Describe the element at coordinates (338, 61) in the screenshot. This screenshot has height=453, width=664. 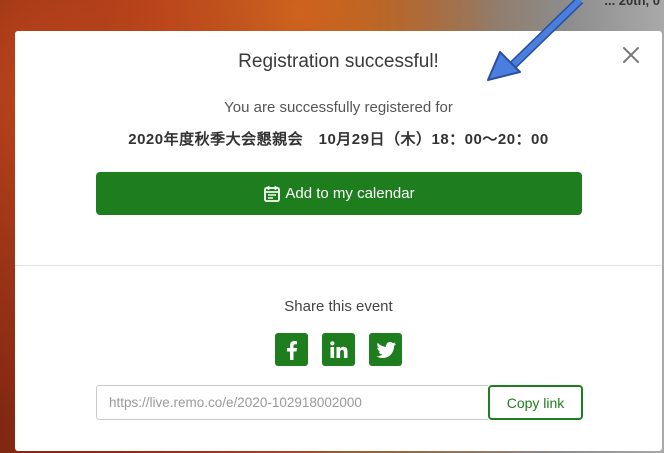
I see `modal-title: Registration successful!` at that location.